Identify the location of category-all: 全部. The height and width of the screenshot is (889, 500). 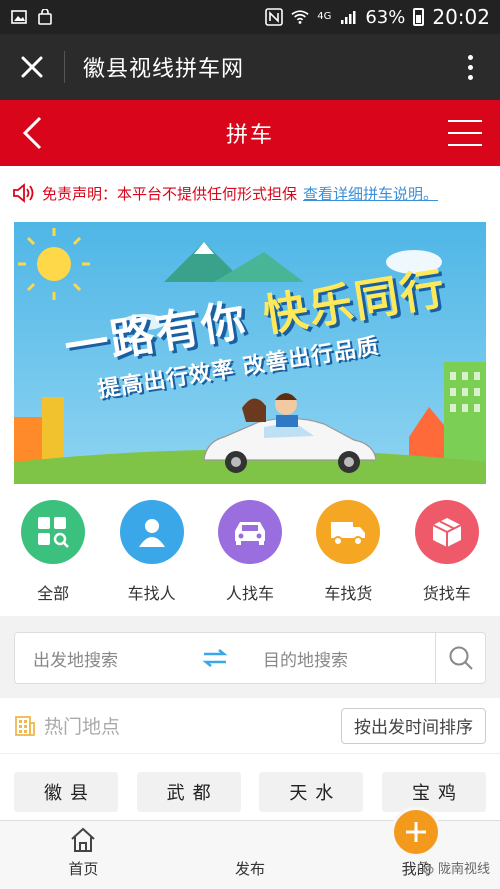
(53, 558).